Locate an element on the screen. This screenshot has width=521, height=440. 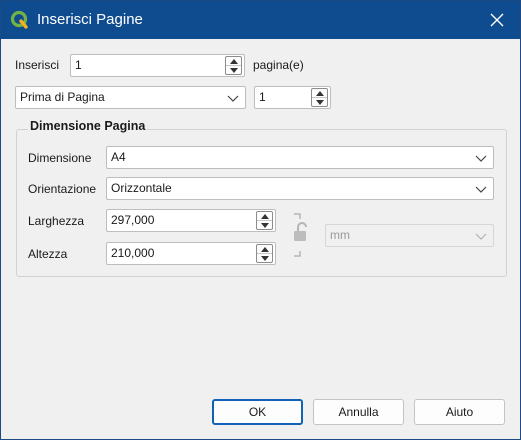
height-value: 210,000 is located at coordinates (133, 253).